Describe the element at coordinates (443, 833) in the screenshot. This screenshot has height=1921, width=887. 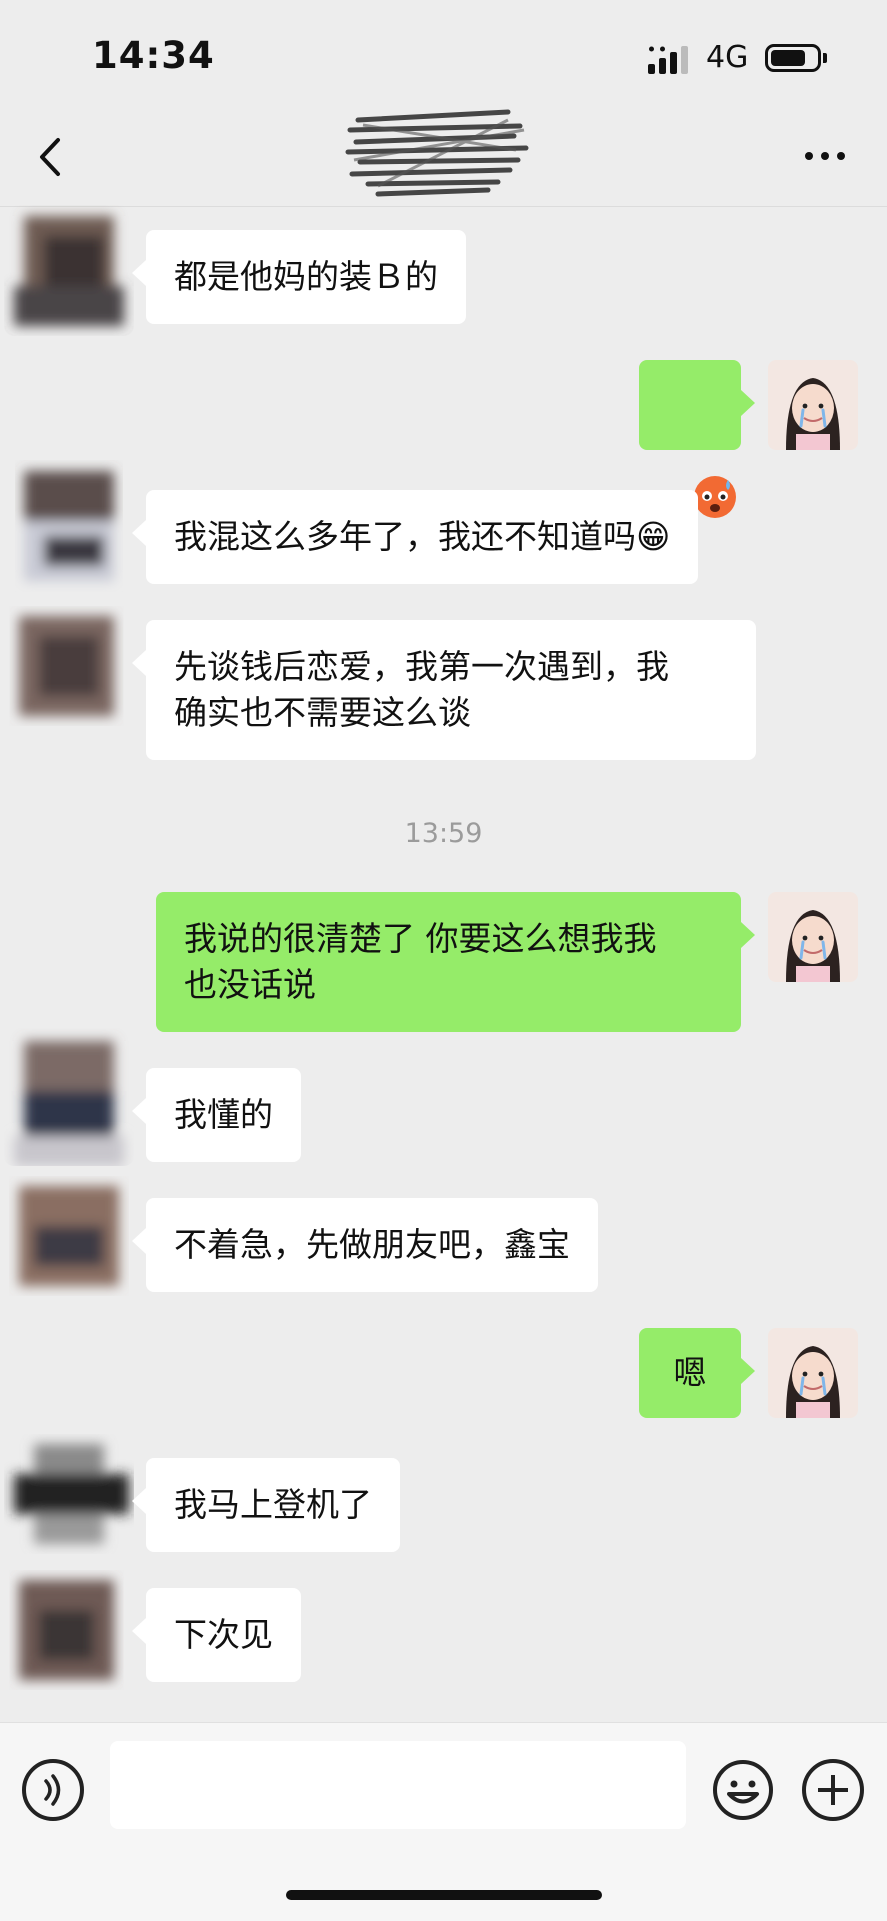
I see `timestamp-divider: 13:59` at that location.